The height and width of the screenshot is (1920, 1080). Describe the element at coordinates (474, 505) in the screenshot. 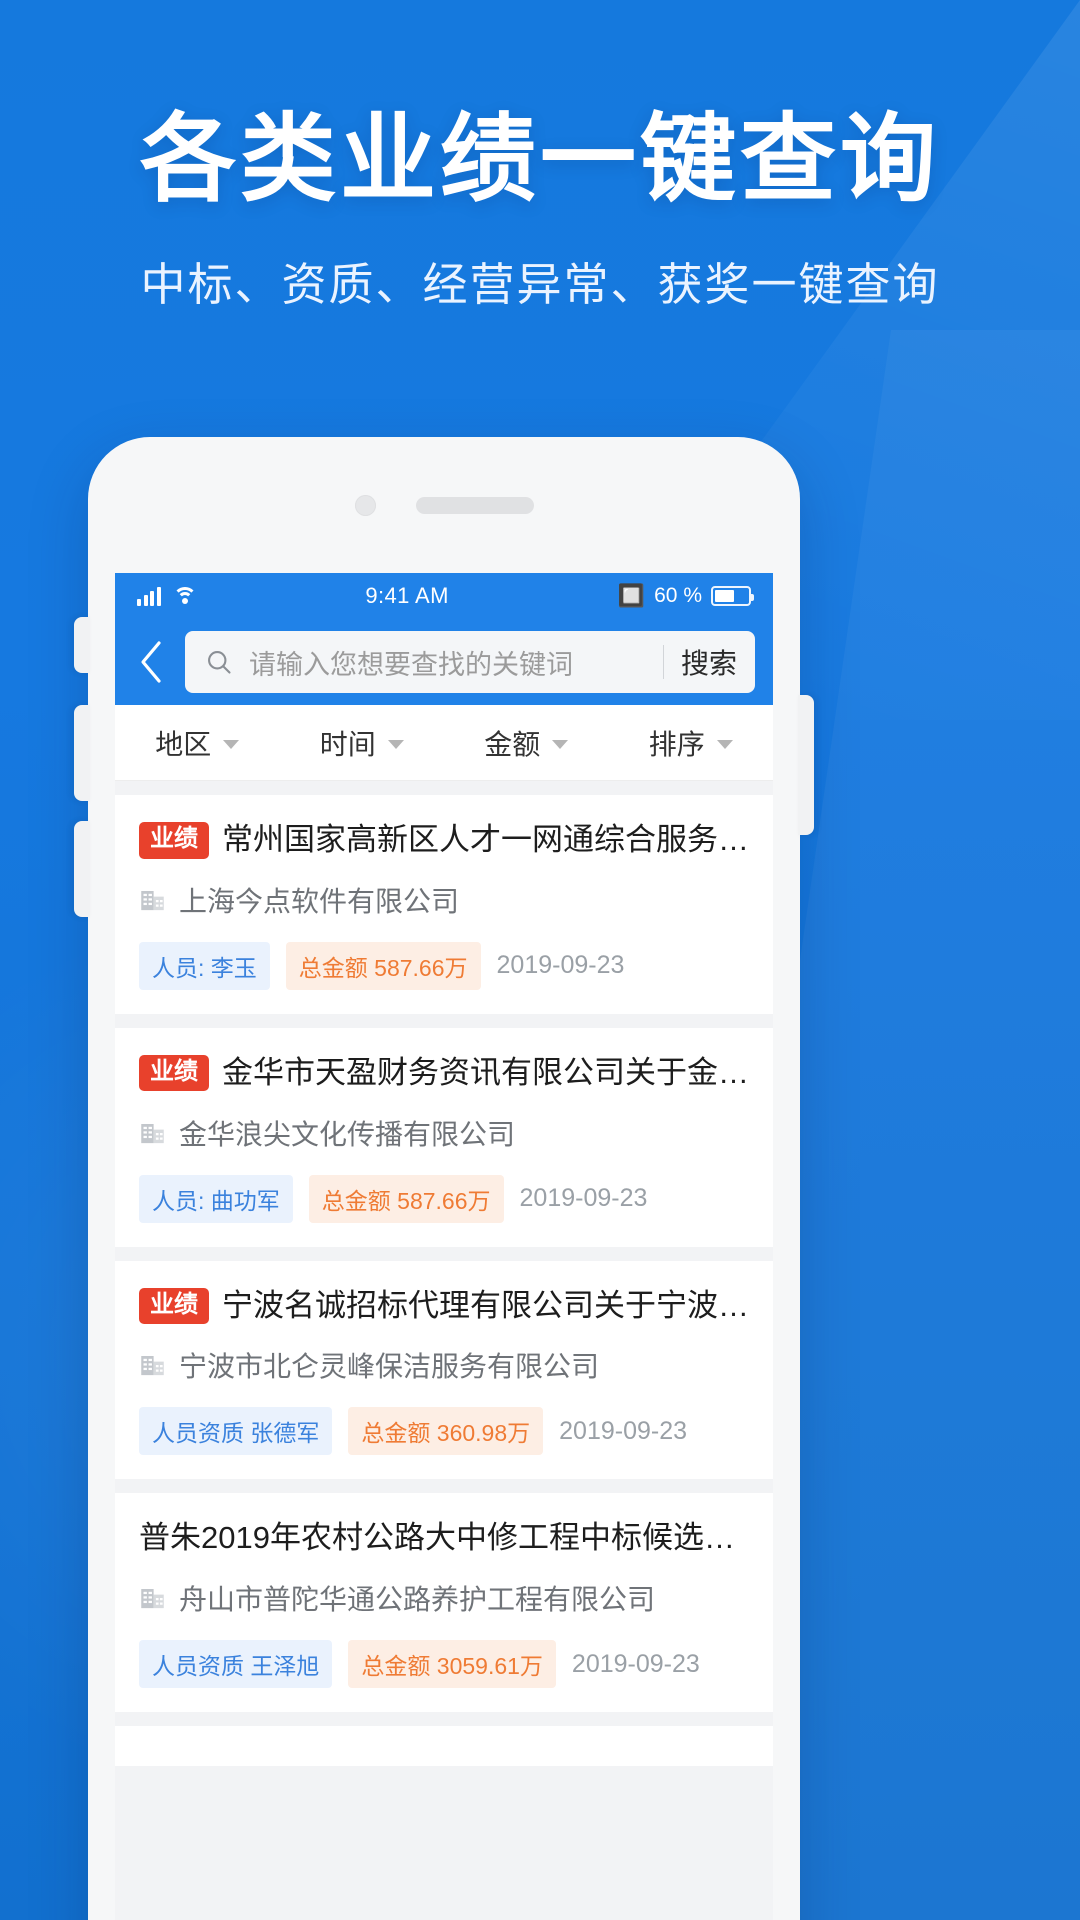

I see `earpiece-speaker` at that location.